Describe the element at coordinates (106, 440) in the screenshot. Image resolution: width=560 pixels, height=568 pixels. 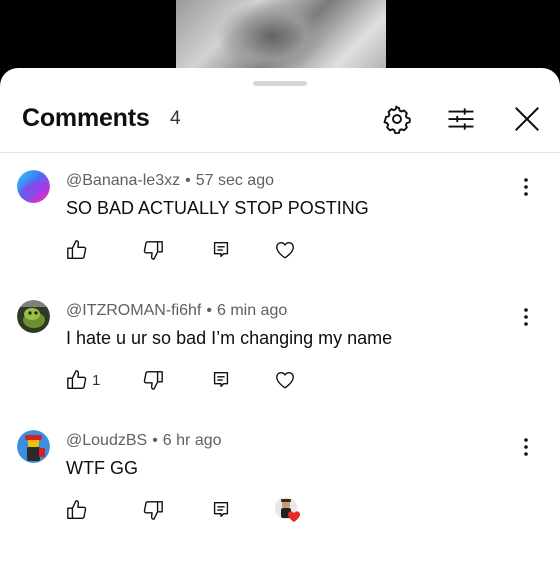
I see `comment-author: @LoudzBS` at that location.